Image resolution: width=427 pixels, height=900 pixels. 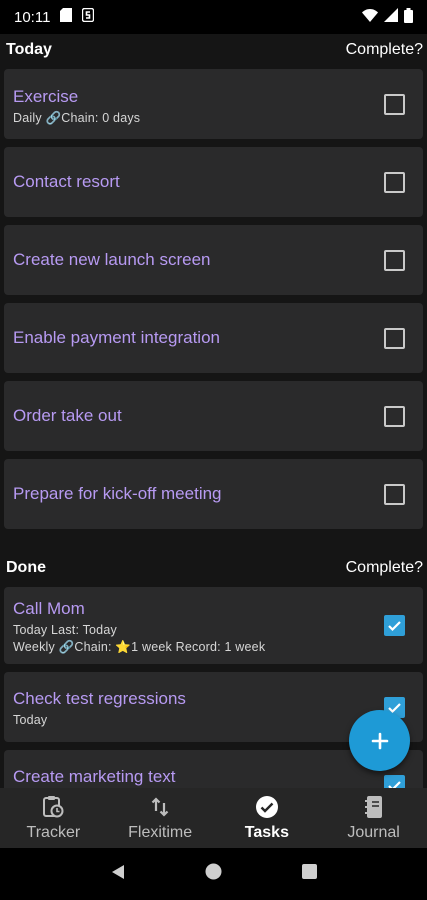 What do you see at coordinates (88, 16) in the screenshot?
I see `s-badge-icon` at bounding box center [88, 16].